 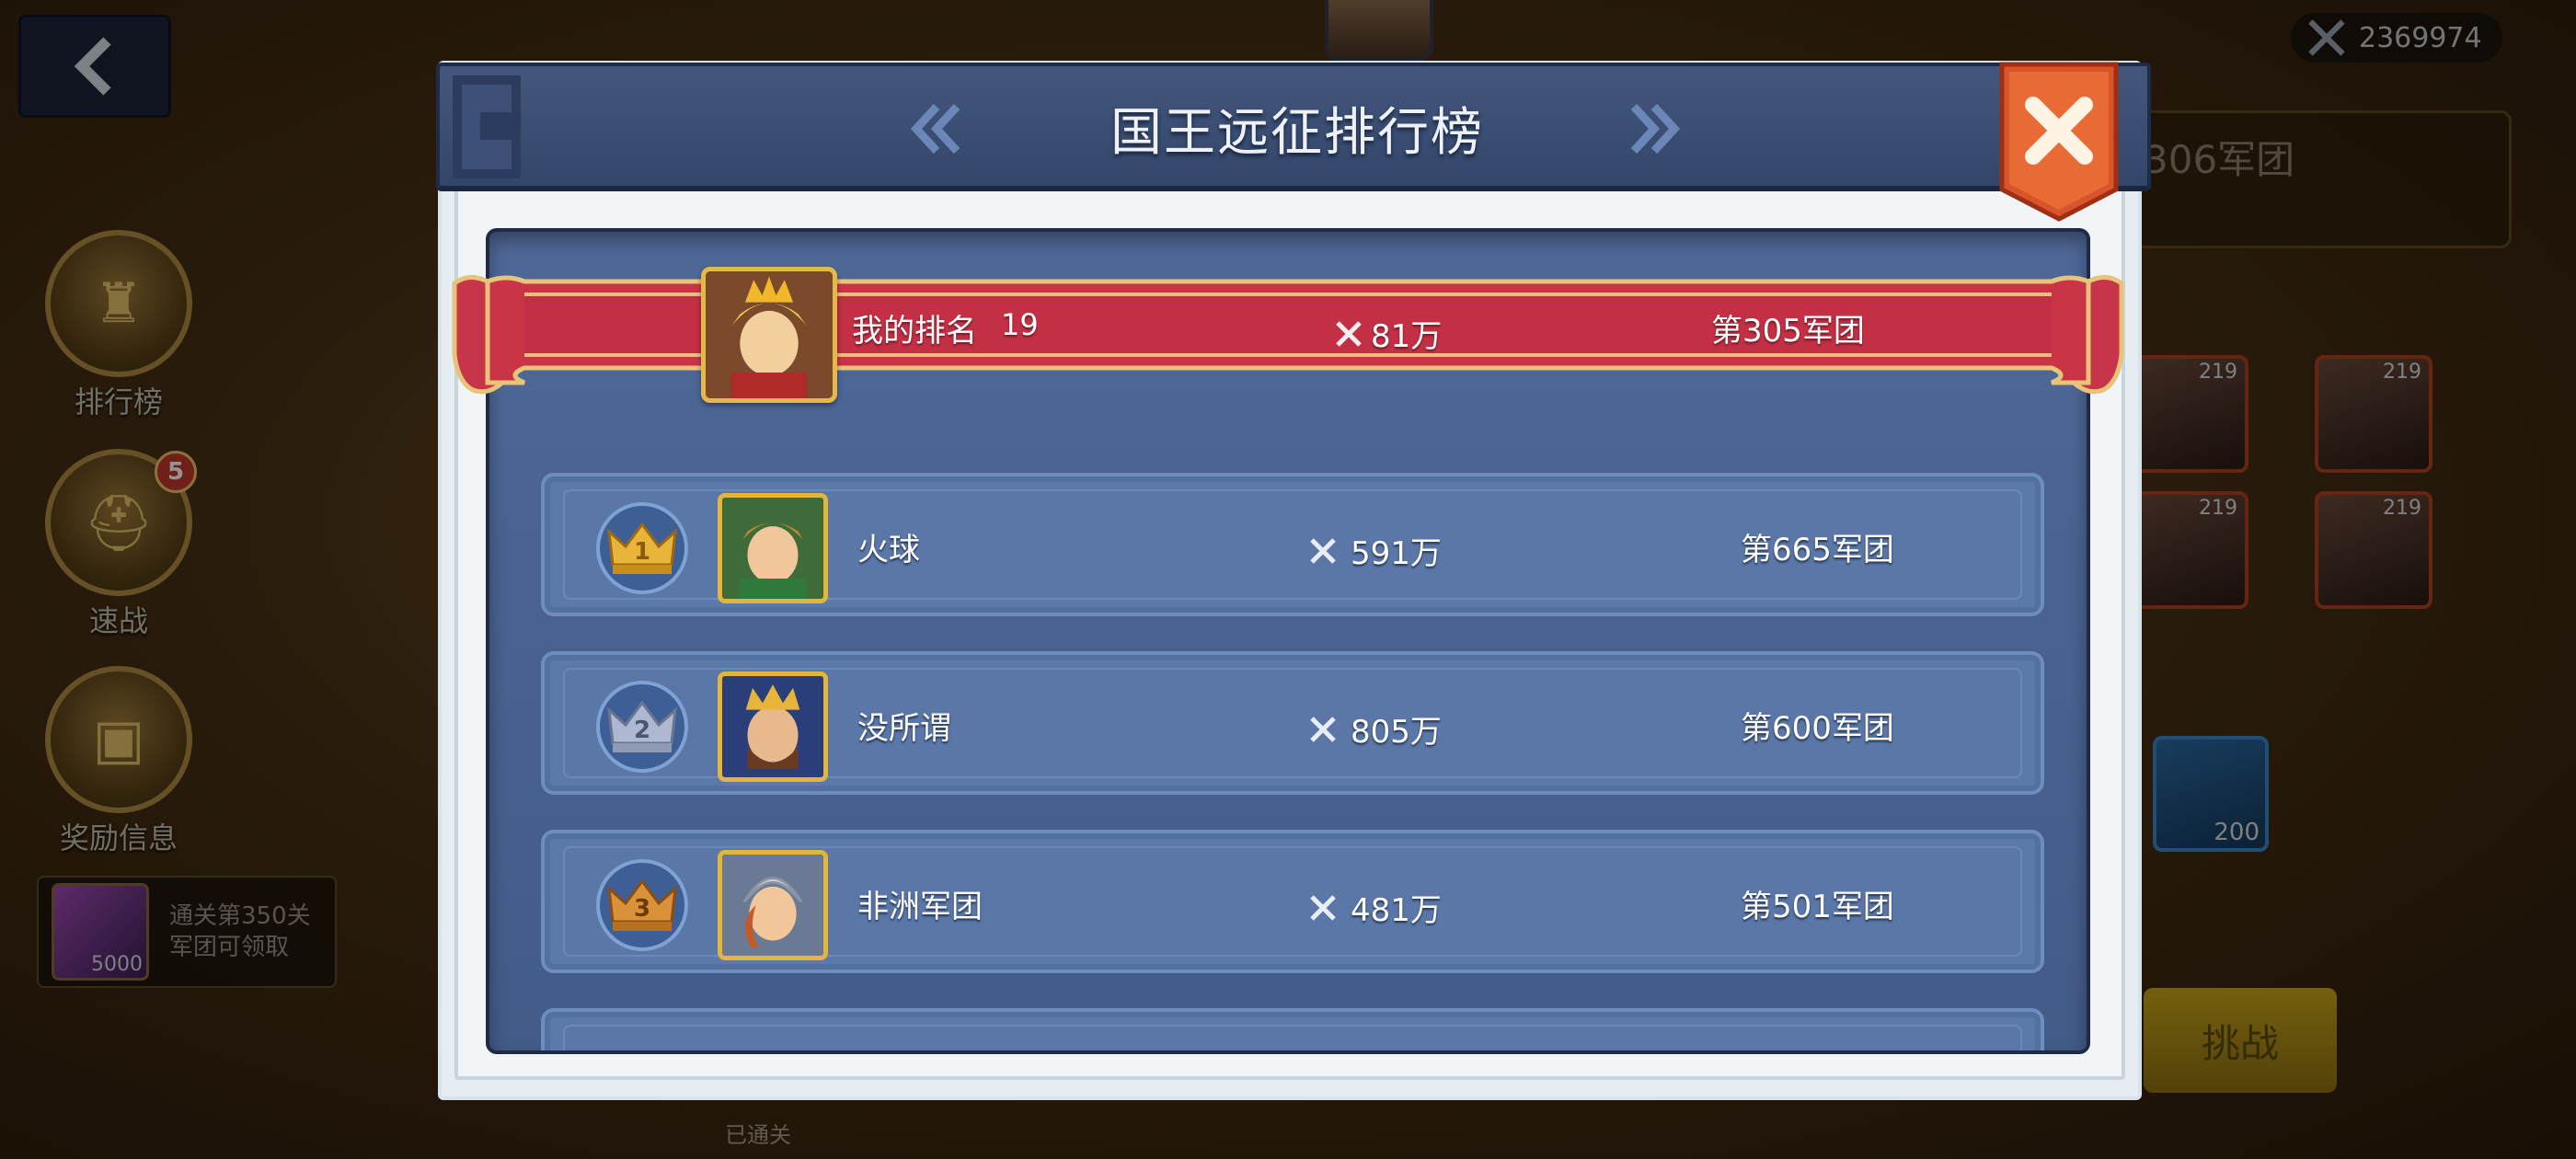 I want to click on player-legion: 第501军团, so click(x=1817, y=907).